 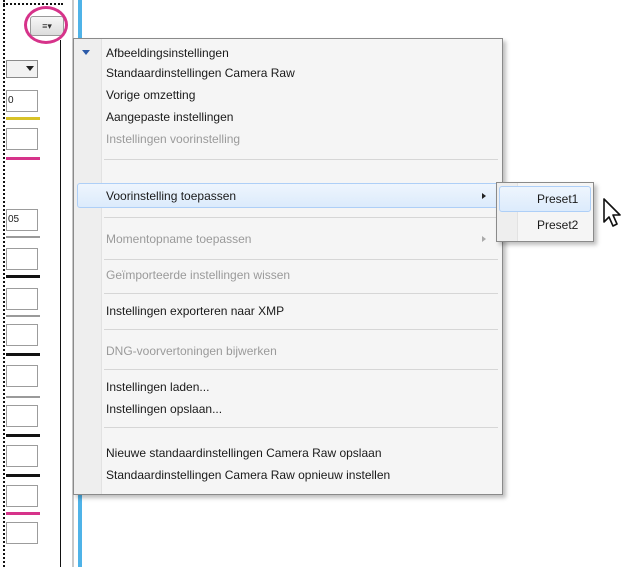 I want to click on panel-left-border, so click(x=4, y=283).